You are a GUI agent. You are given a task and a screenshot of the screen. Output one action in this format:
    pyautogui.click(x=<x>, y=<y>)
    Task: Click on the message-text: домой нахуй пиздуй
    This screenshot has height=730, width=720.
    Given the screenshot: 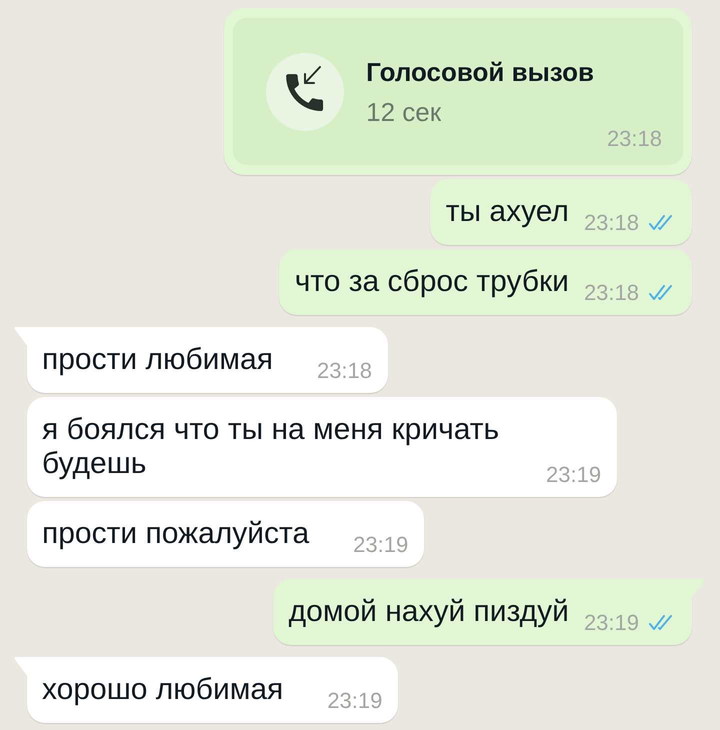 What is the action you would take?
    pyautogui.click(x=428, y=612)
    